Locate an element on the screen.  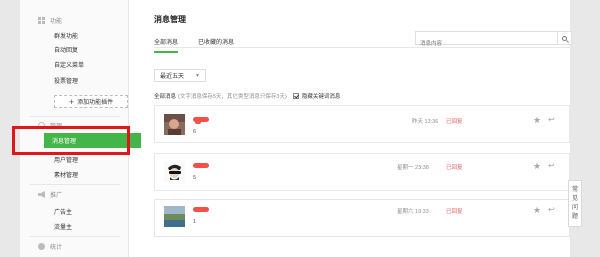
all-messages-label: 全部消息 is located at coordinates (165, 97).